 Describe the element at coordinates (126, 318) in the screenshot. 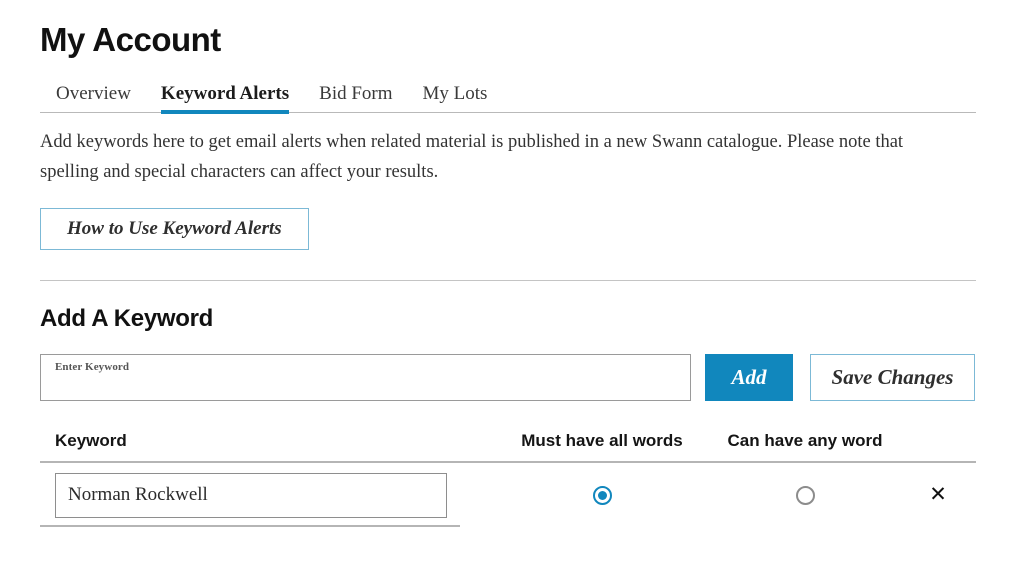

I see `add-keyword-heading: Add A Keyword` at that location.